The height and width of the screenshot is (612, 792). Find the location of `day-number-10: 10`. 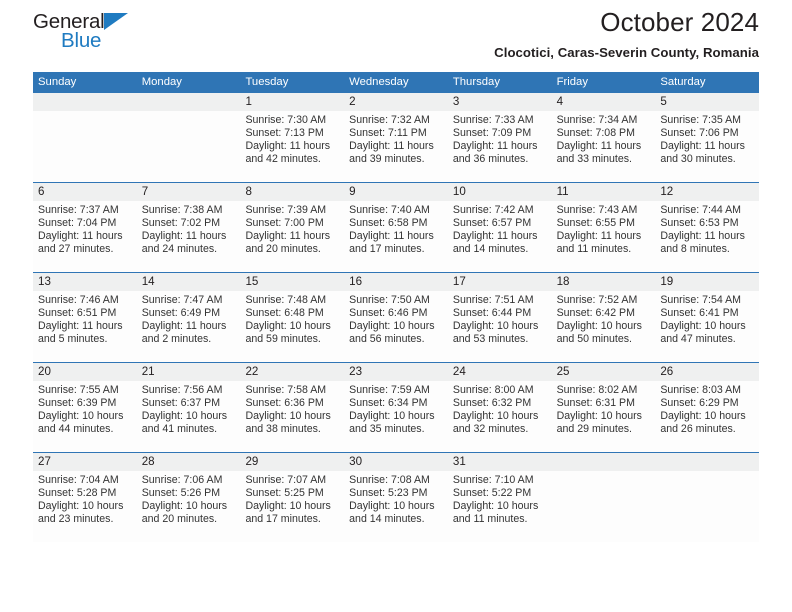

day-number-10: 10 is located at coordinates (500, 192).